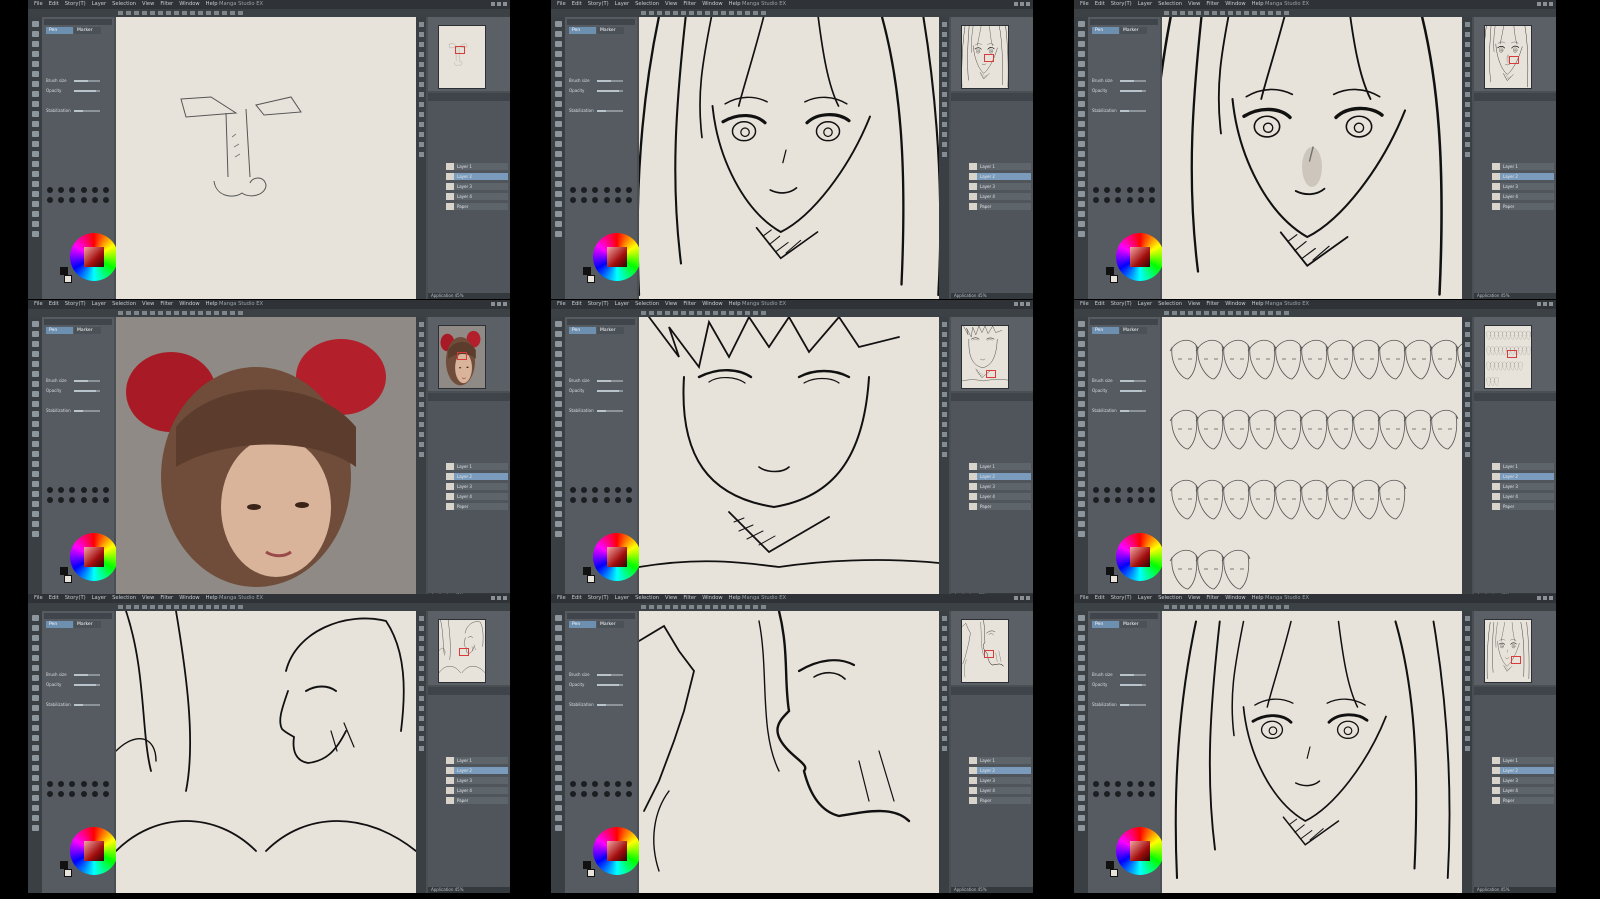 The height and width of the screenshot is (899, 1600). I want to click on menu-item: View, so click(1194, 304).